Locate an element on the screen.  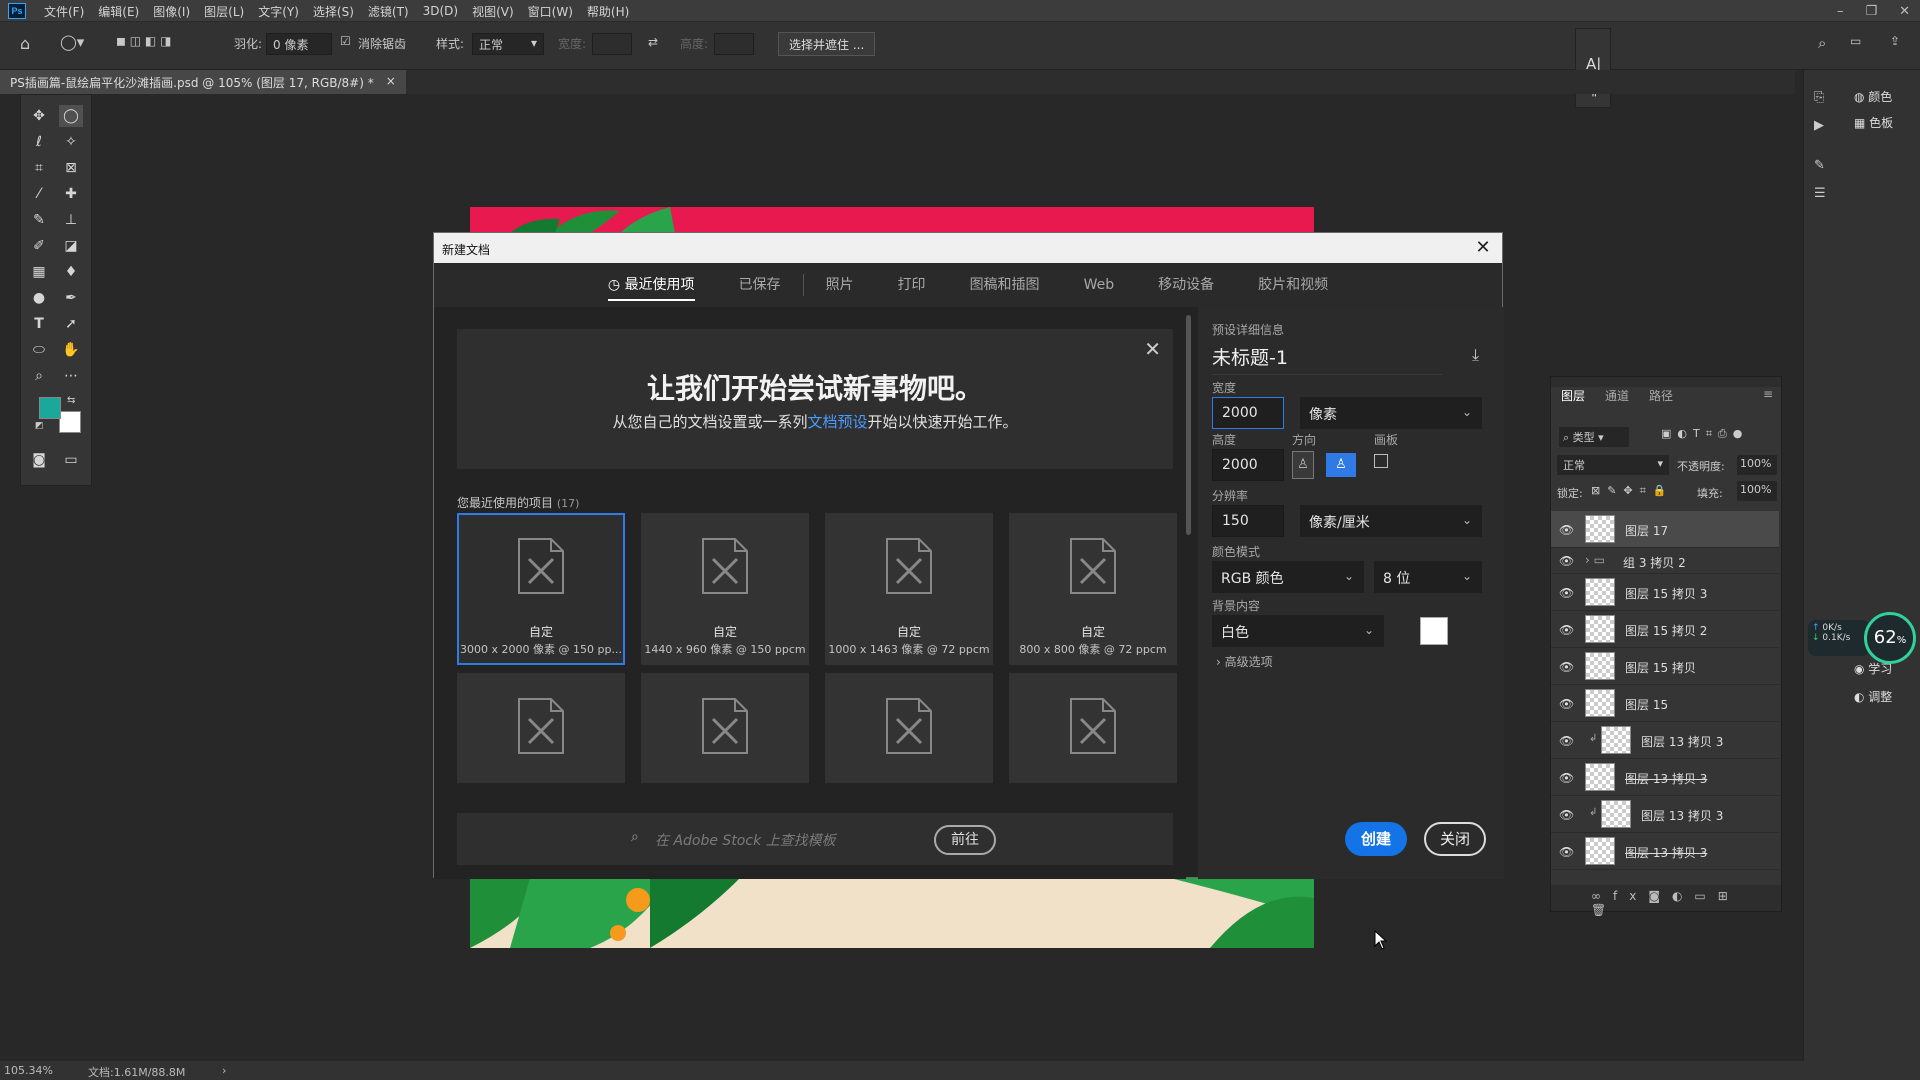
color-panel-button: ◍ 颜色 is located at coordinates (1873, 96).